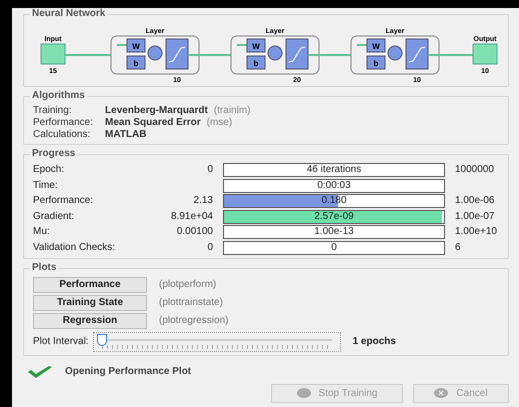  Describe the element at coordinates (54, 153) in the screenshot. I see `panel-title: Progress` at that location.